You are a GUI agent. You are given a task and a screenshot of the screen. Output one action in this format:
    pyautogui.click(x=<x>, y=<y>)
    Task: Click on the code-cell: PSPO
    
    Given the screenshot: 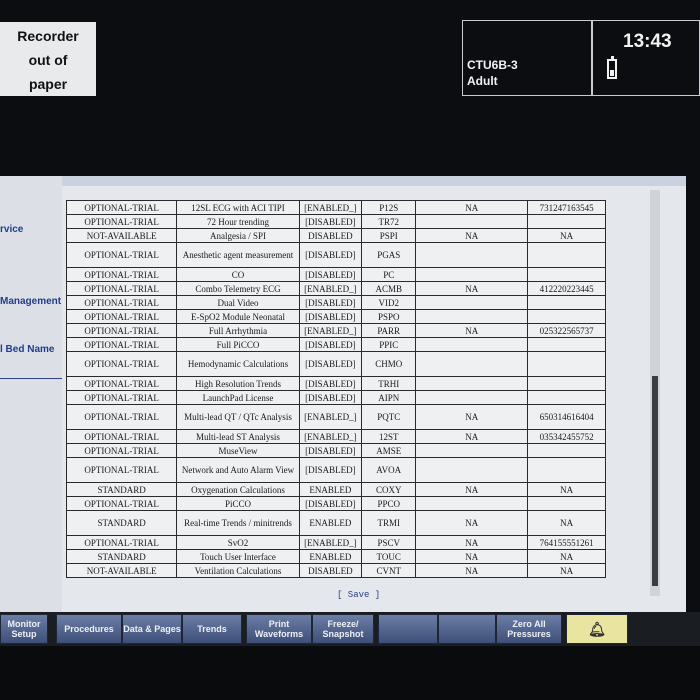 What is the action you would take?
    pyautogui.click(x=389, y=316)
    